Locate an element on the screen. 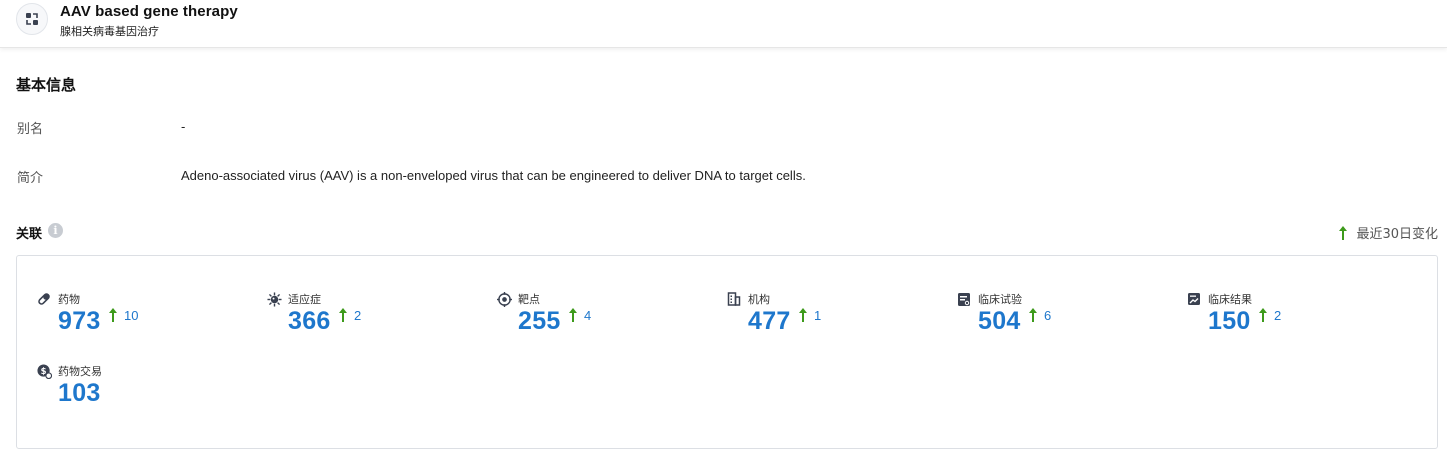 This screenshot has width=1447, height=457. stat-clinical-trial: 临床试验 504 6 is located at coordinates (1056, 321).